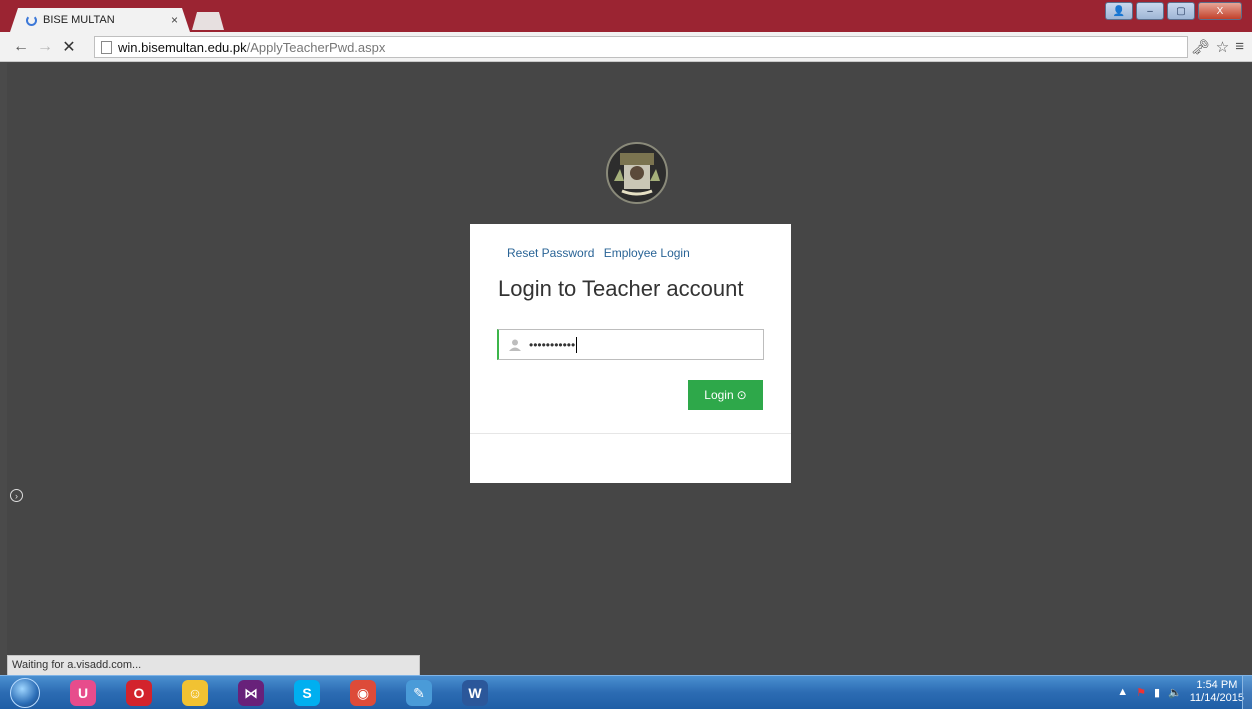  What do you see at coordinates (45, 47) in the screenshot?
I see `forward-arrow-icon: →` at bounding box center [45, 47].